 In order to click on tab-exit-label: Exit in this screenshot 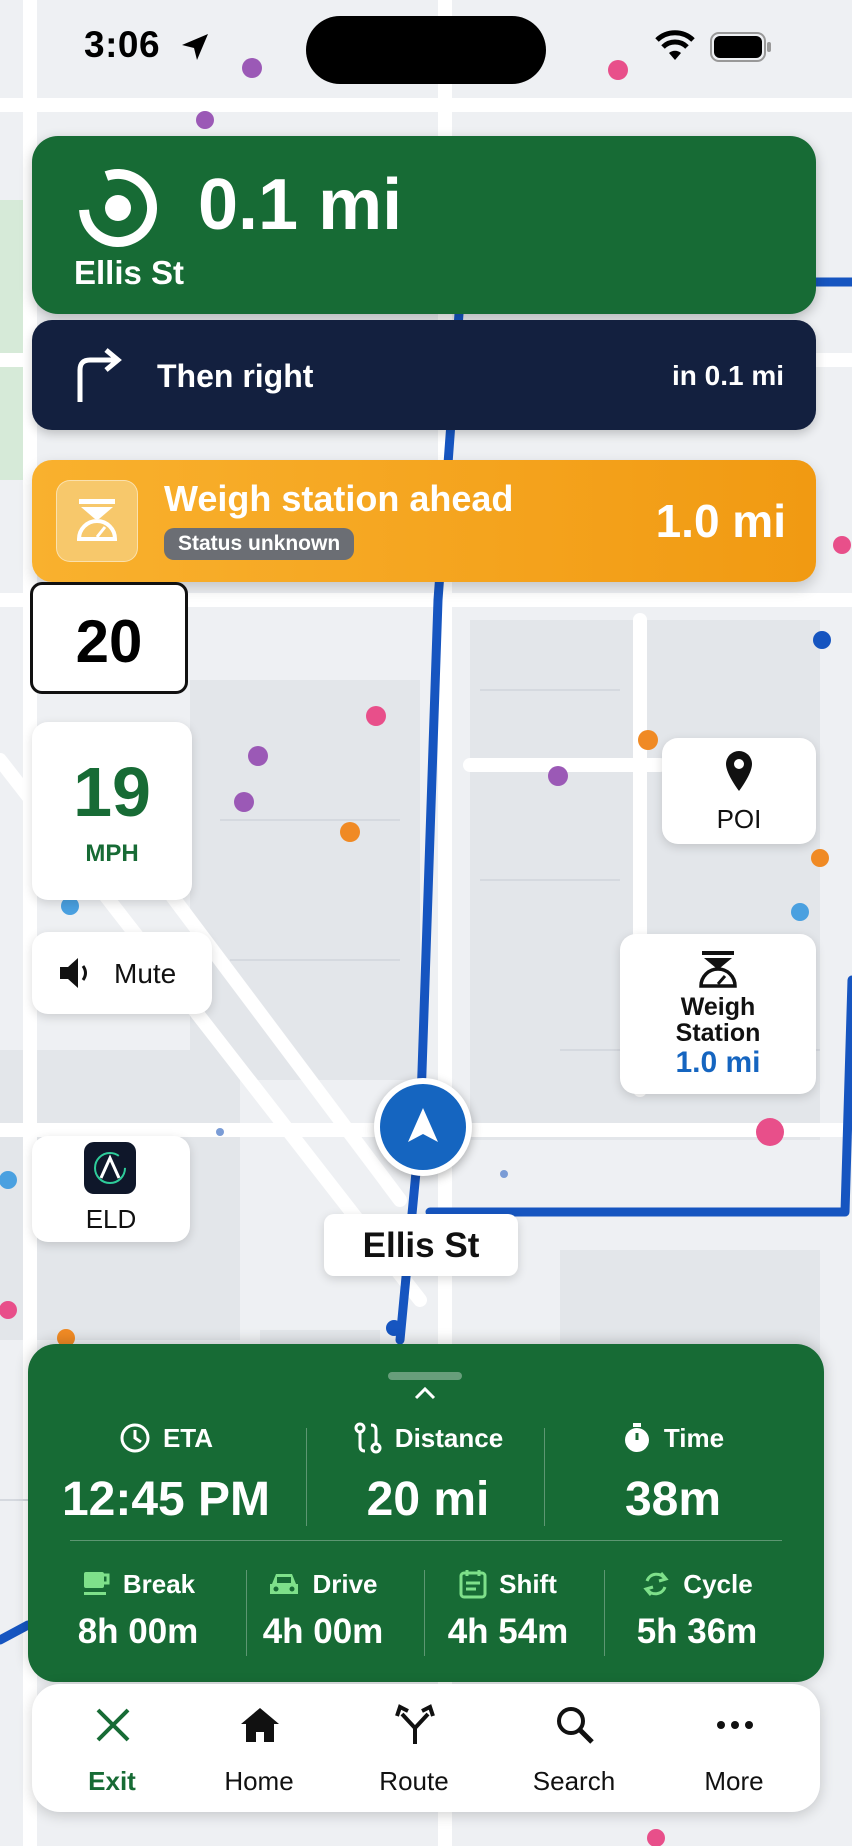, I will do `click(112, 1781)`.